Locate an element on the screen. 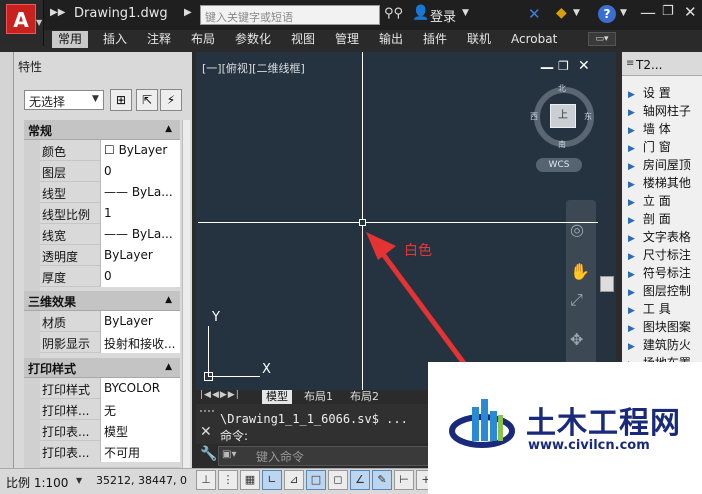  palette-item-grid-columns: ▶ 轴网柱子 is located at coordinates (659, 110).